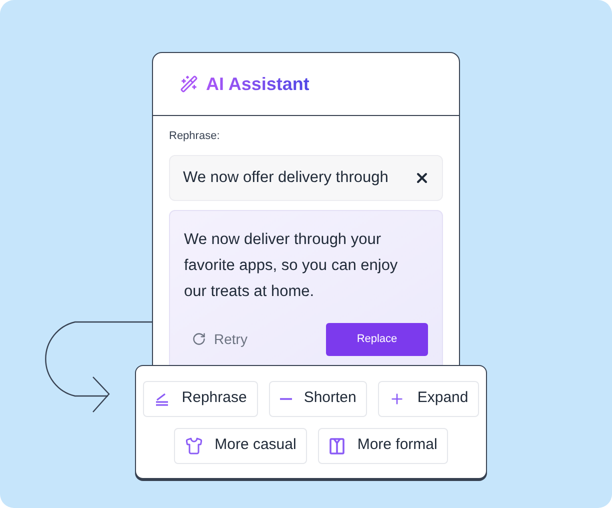 The height and width of the screenshot is (508, 612). What do you see at coordinates (199, 339) in the screenshot?
I see `retry-icon` at bounding box center [199, 339].